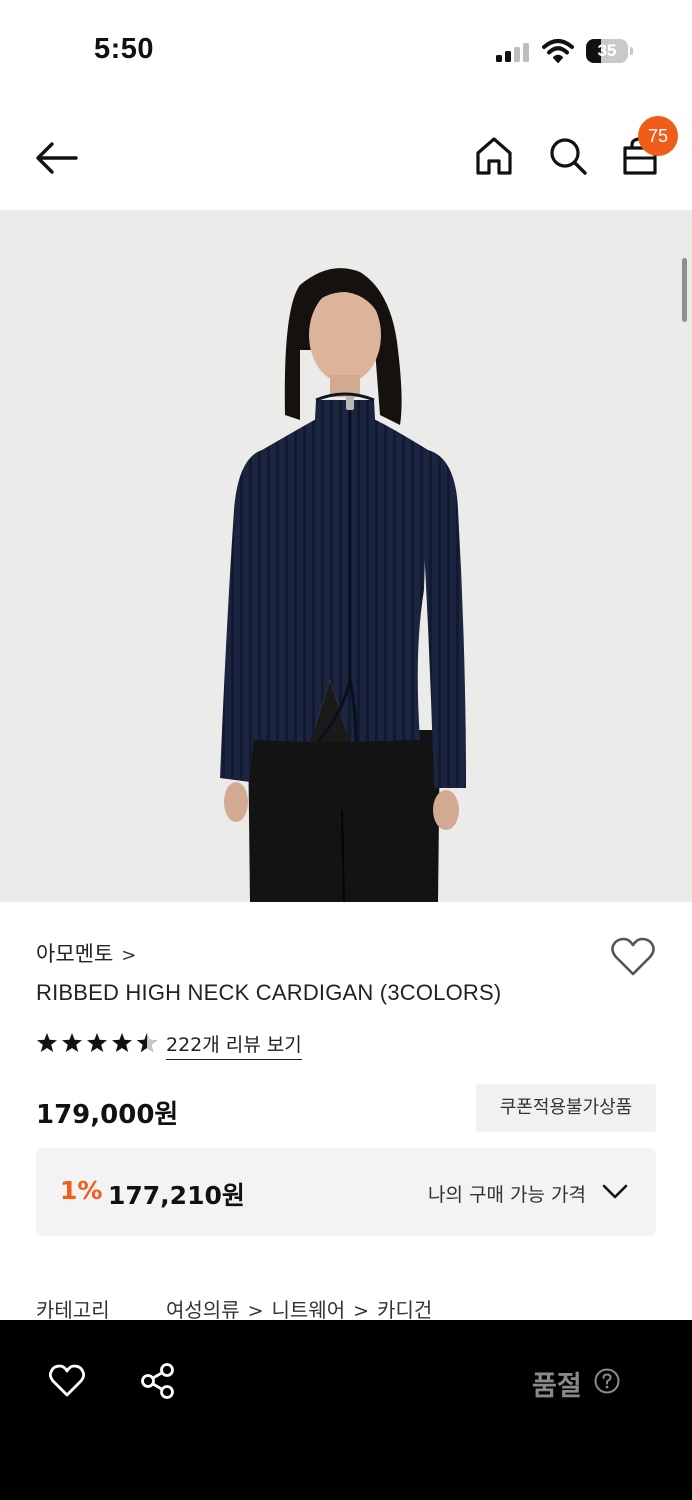  I want to click on search-icon, so click(568, 156).